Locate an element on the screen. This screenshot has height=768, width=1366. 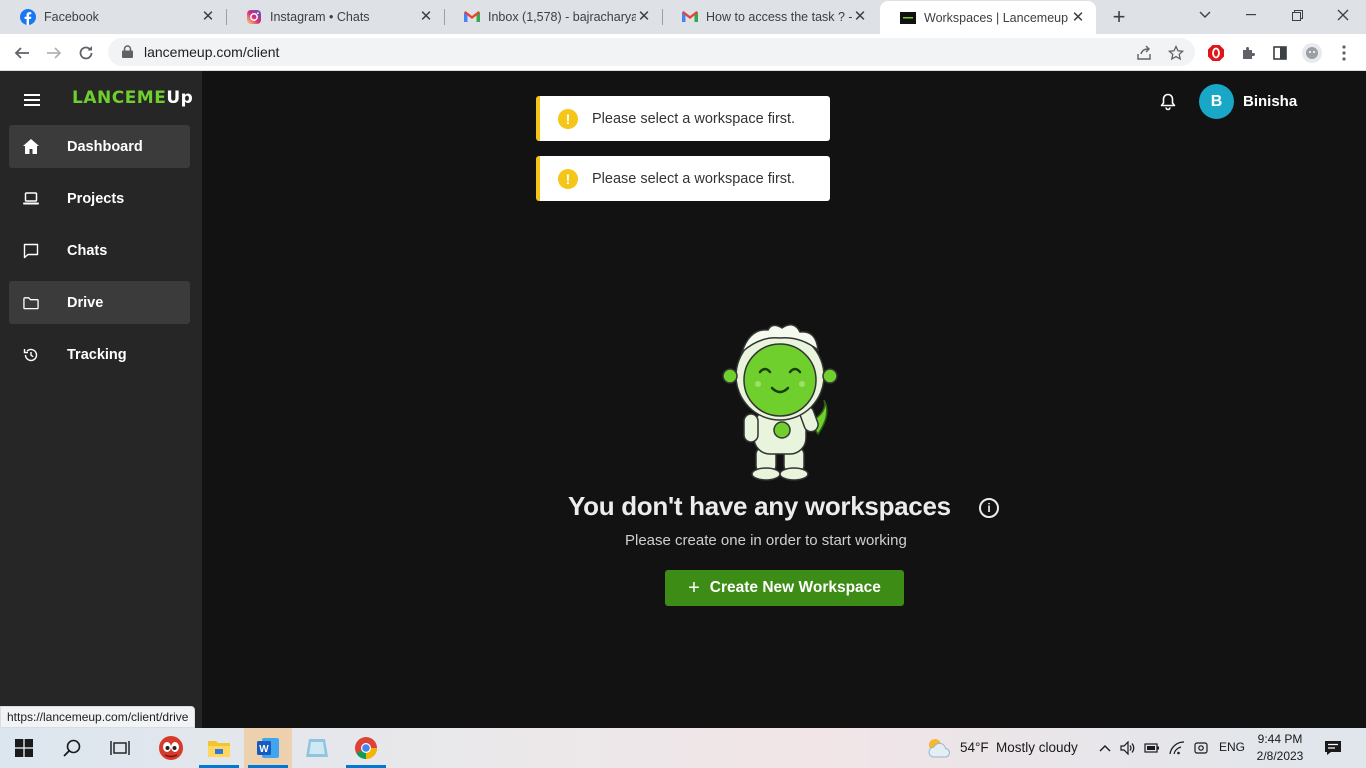
sidebar-item-chats: Chats is located at coordinates (99, 250).